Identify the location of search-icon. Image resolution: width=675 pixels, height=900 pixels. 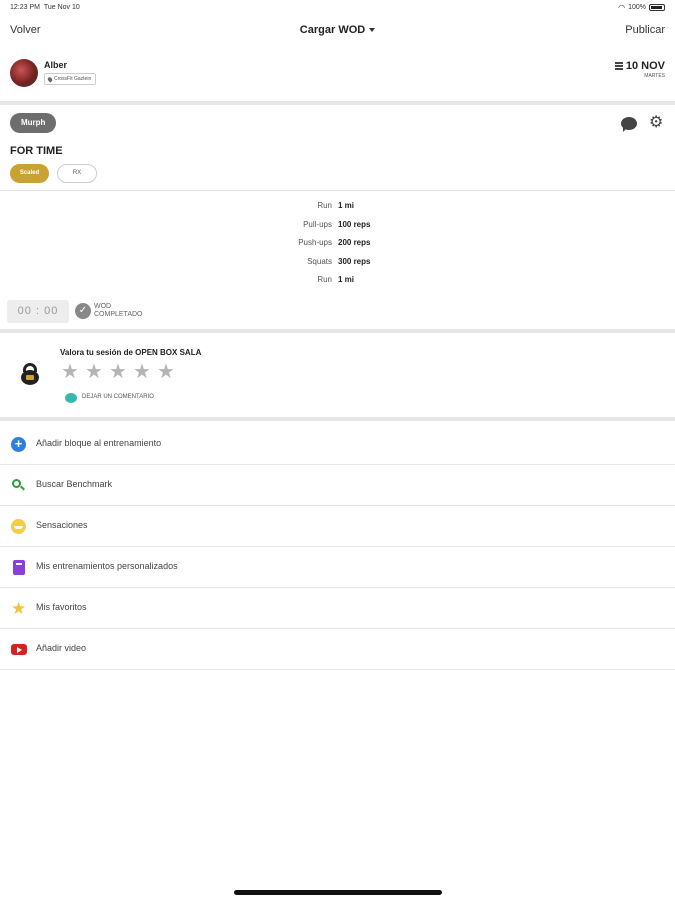
(18, 485).